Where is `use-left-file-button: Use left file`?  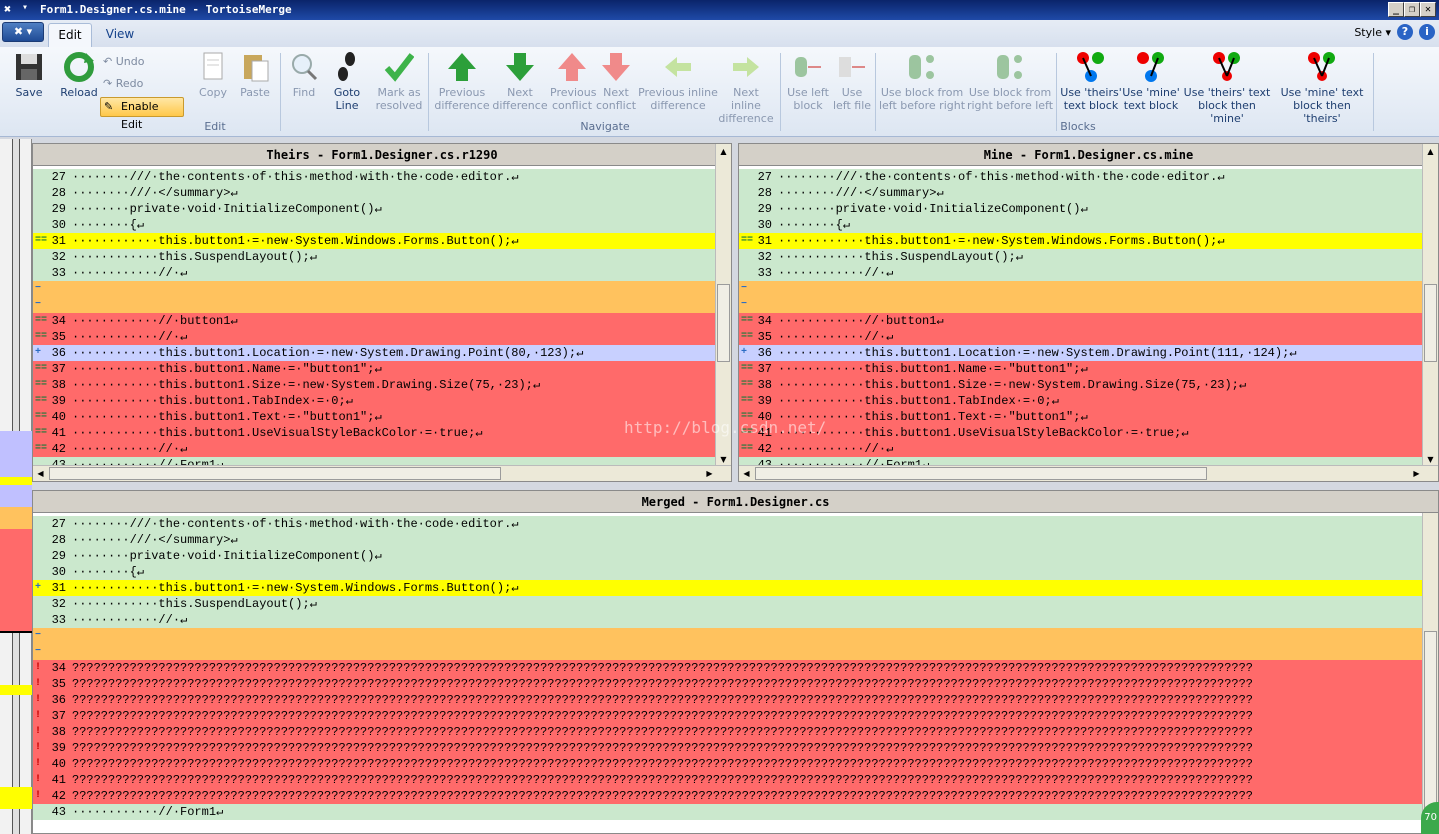 use-left-file-button: Use left file is located at coordinates (852, 81).